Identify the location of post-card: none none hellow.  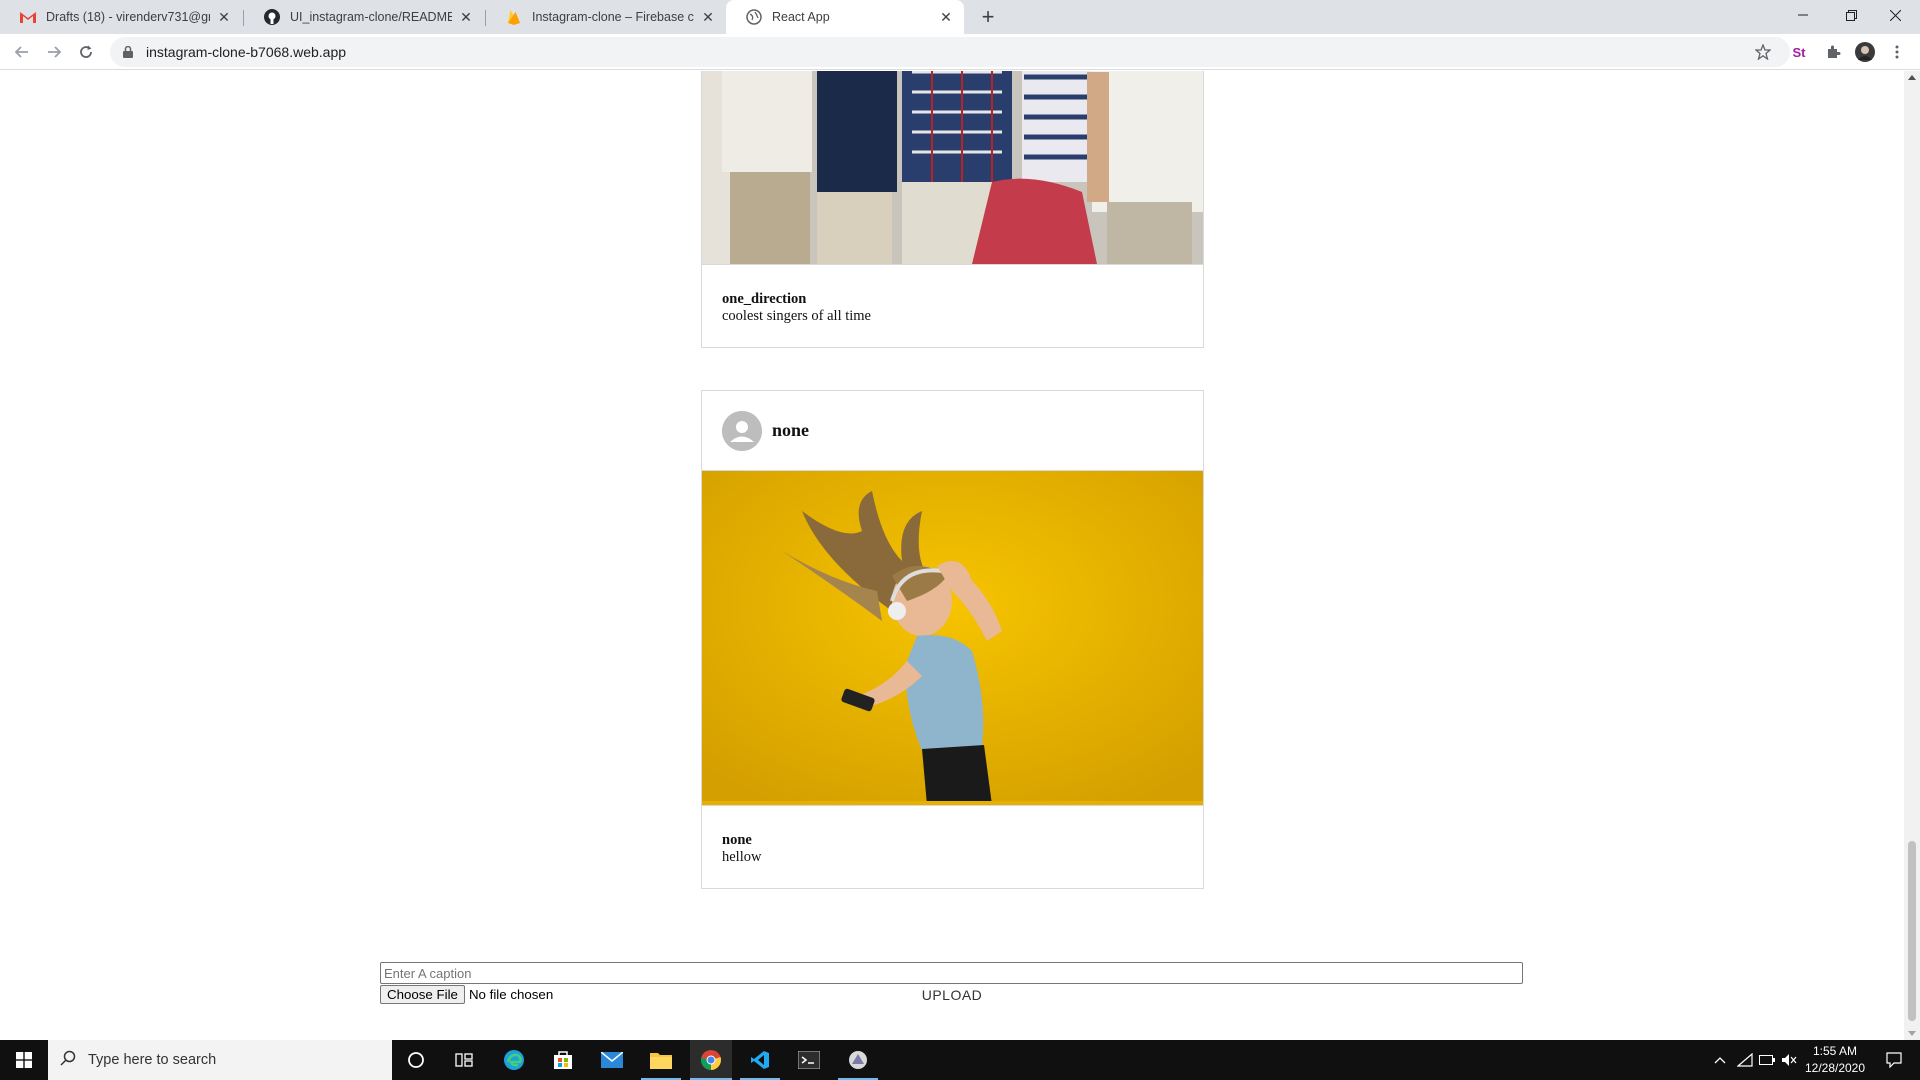
(952, 639).